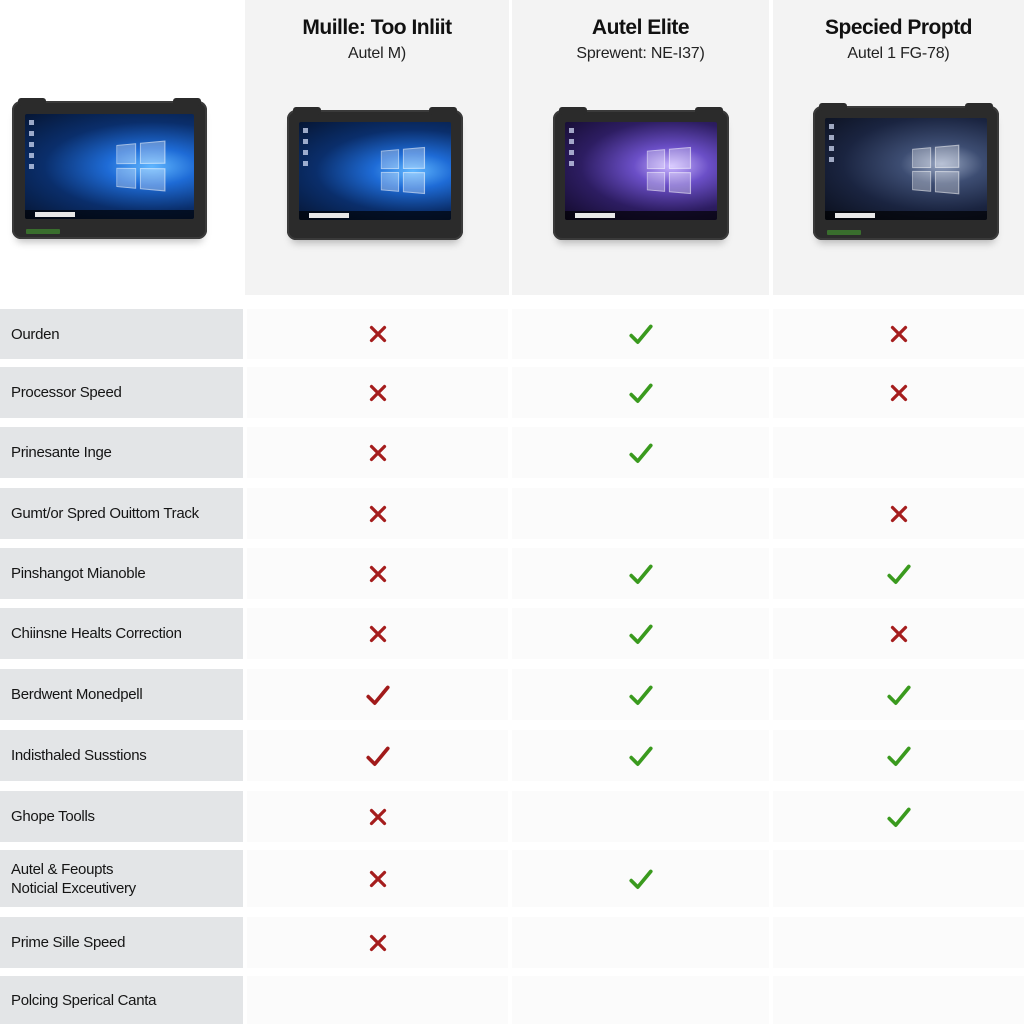 Image resolution: width=1024 pixels, height=1024 pixels. I want to click on table-row: Indisthaled Susstions, so click(512, 755).